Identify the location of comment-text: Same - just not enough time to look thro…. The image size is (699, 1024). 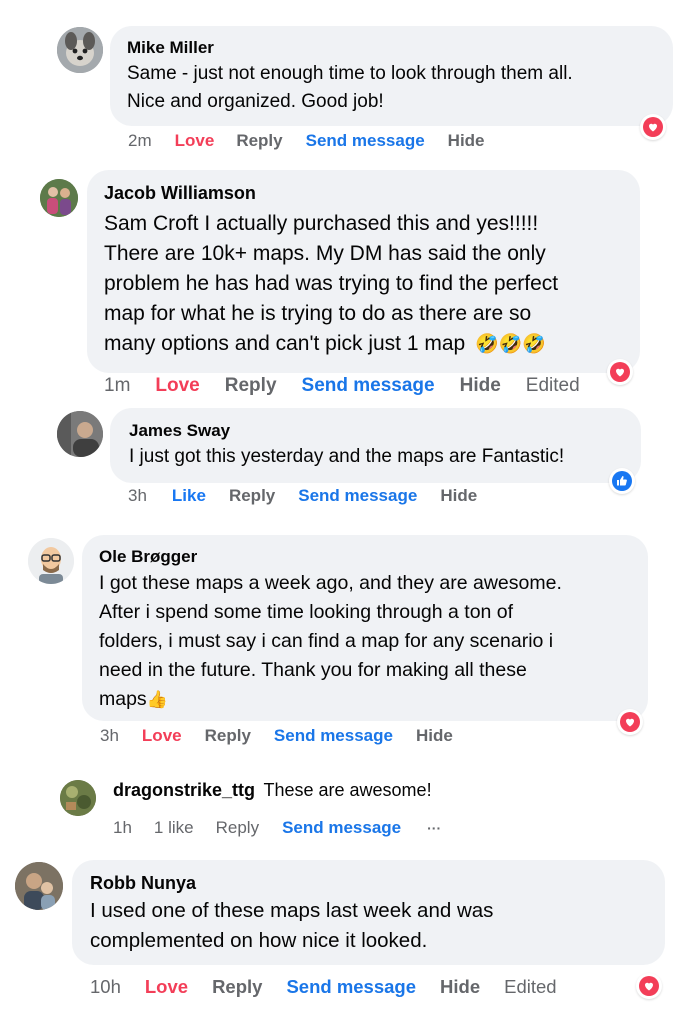
(350, 87).